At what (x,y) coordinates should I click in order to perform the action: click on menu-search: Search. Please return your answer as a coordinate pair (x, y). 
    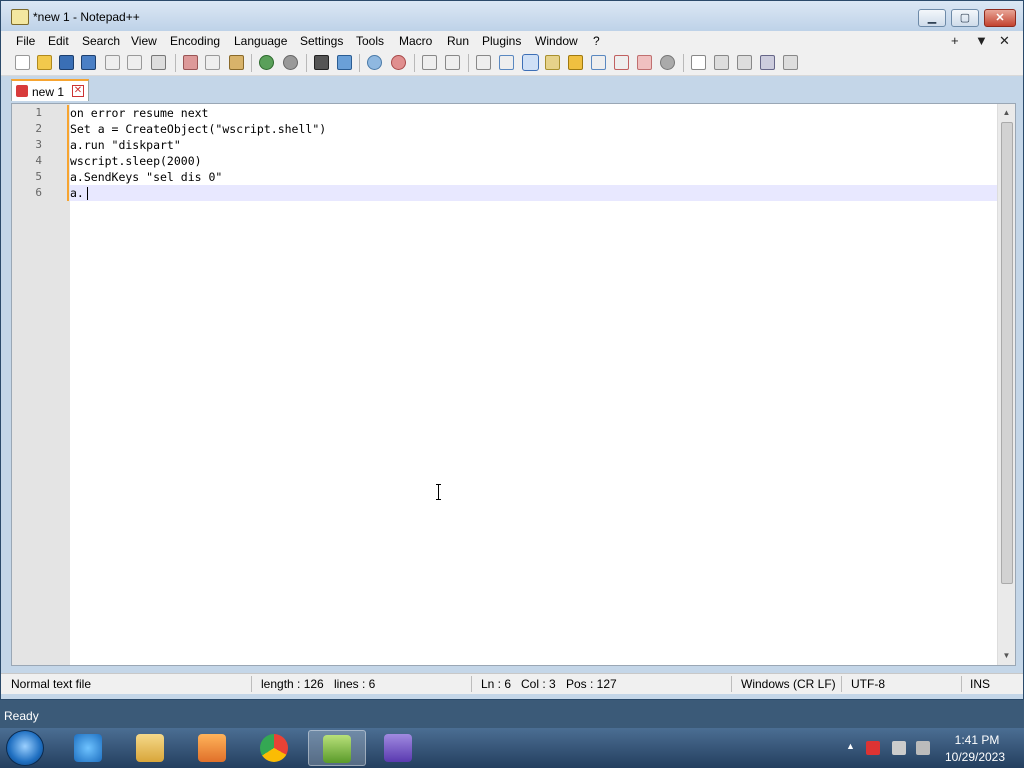
    Looking at the image, I should click on (101, 41).